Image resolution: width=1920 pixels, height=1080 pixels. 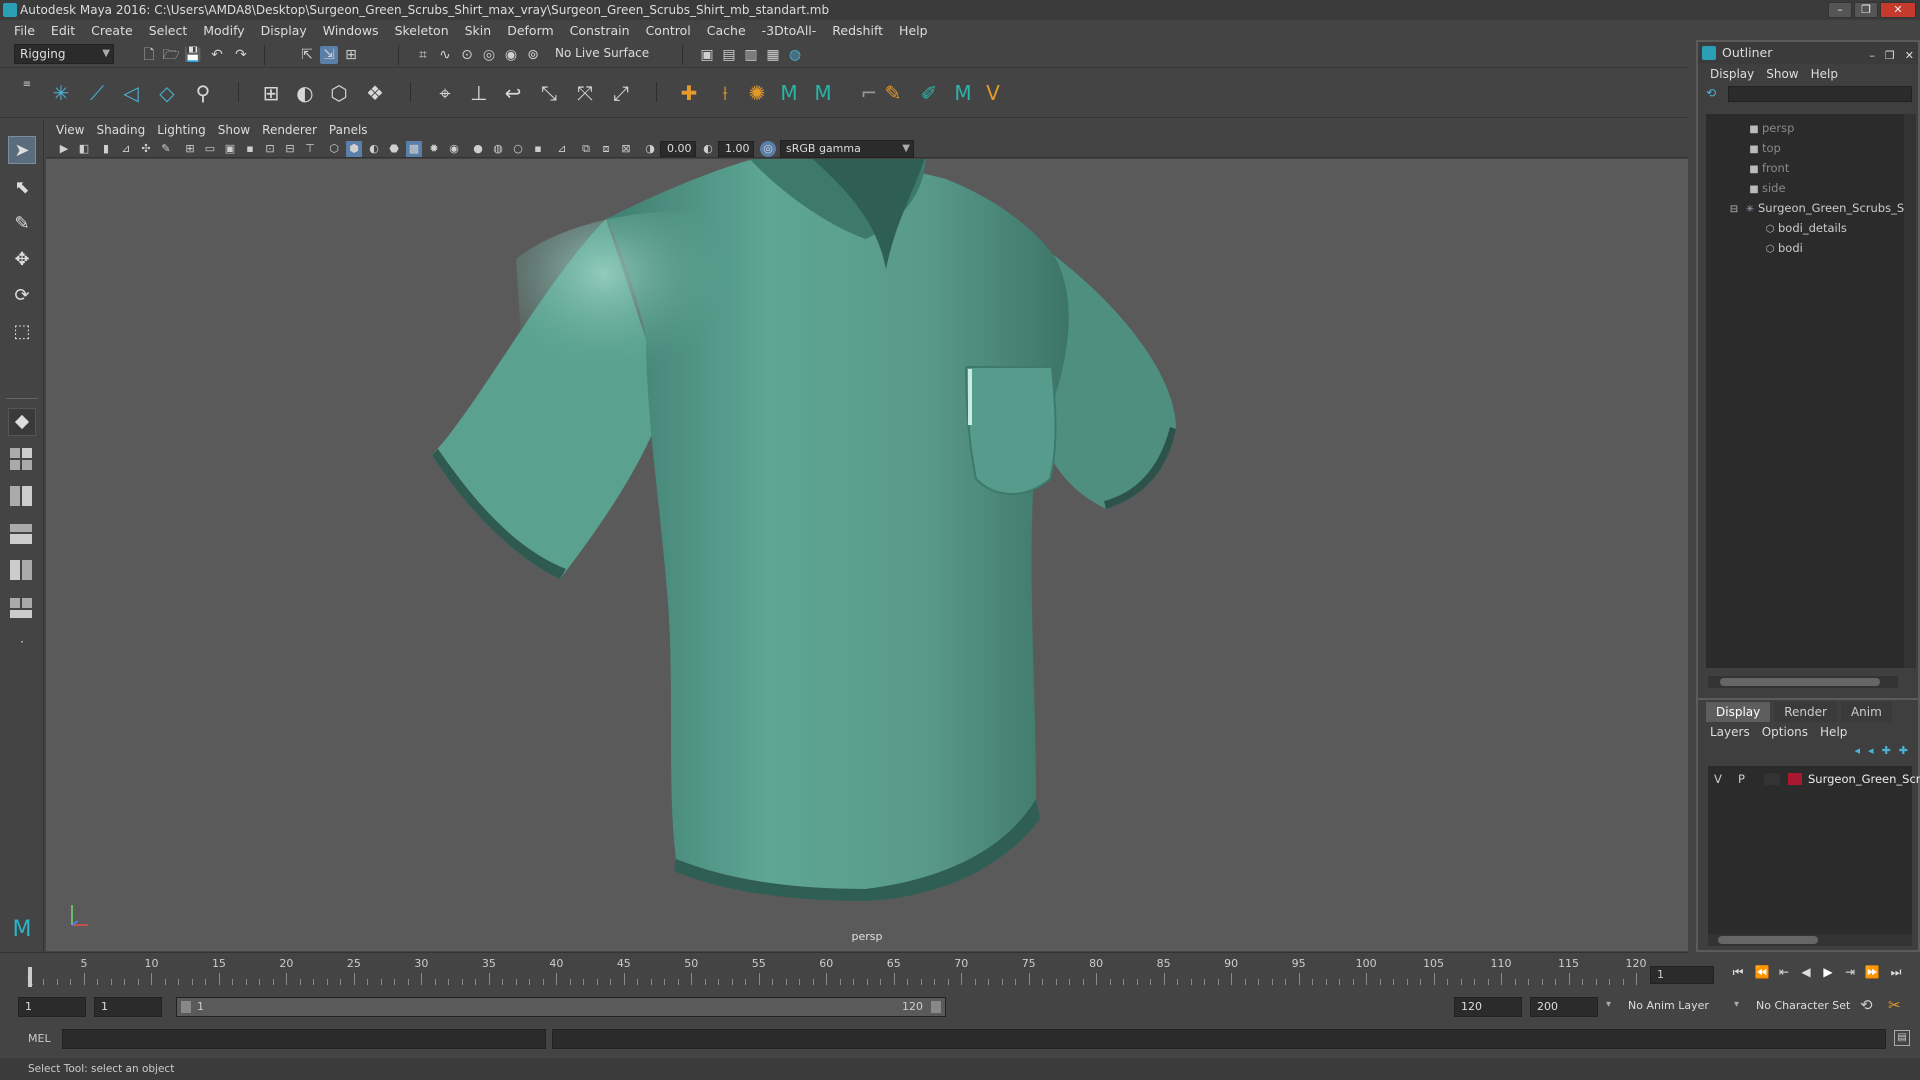 I want to click on menu-modify: Modify, so click(x=223, y=31).